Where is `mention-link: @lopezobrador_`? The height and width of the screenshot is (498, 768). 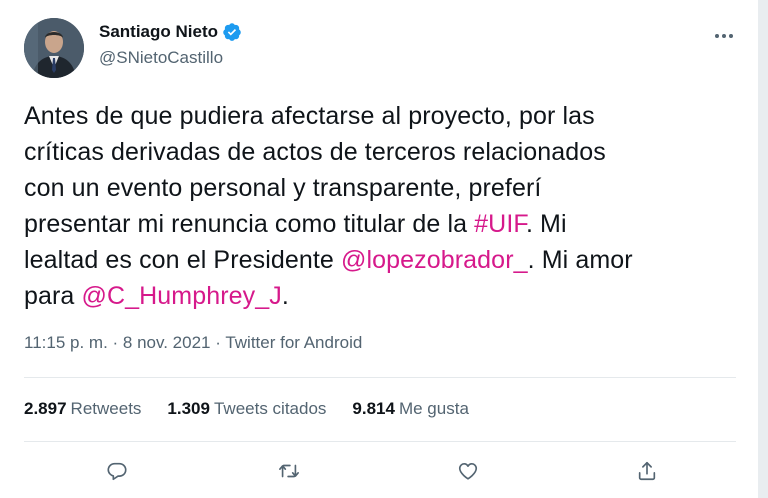
mention-link: @lopezobrador_ is located at coordinates (434, 260).